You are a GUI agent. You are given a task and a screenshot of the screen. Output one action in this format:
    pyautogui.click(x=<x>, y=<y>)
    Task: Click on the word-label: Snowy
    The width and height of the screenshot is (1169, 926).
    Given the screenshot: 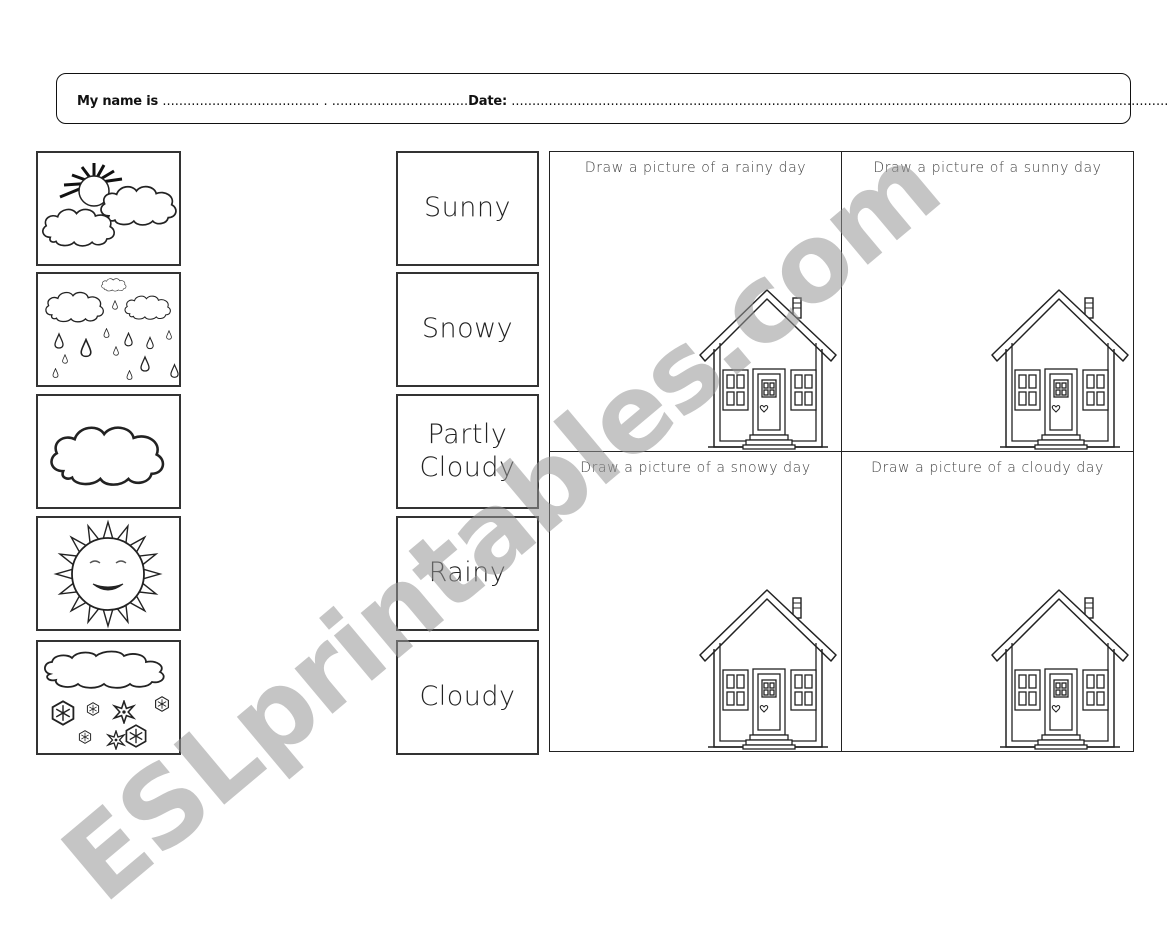 What is the action you would take?
    pyautogui.click(x=467, y=329)
    